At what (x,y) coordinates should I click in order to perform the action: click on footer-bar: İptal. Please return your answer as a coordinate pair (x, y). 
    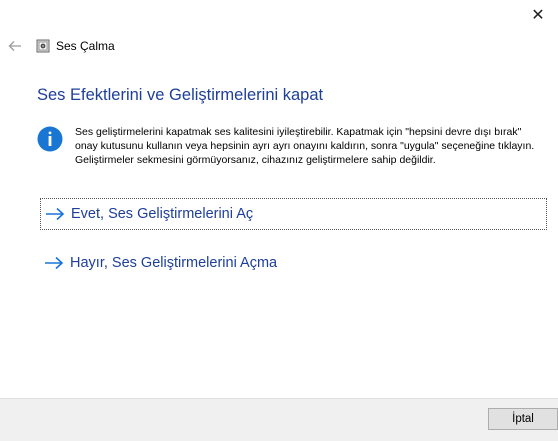
    Looking at the image, I should click on (279, 419).